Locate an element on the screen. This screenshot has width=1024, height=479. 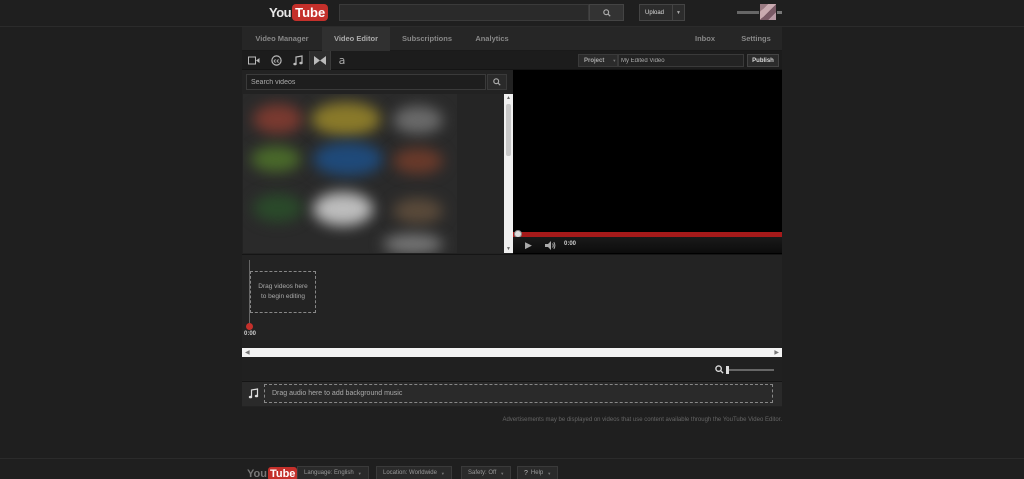
footer-logo: You Tube is located at coordinates (272, 473).